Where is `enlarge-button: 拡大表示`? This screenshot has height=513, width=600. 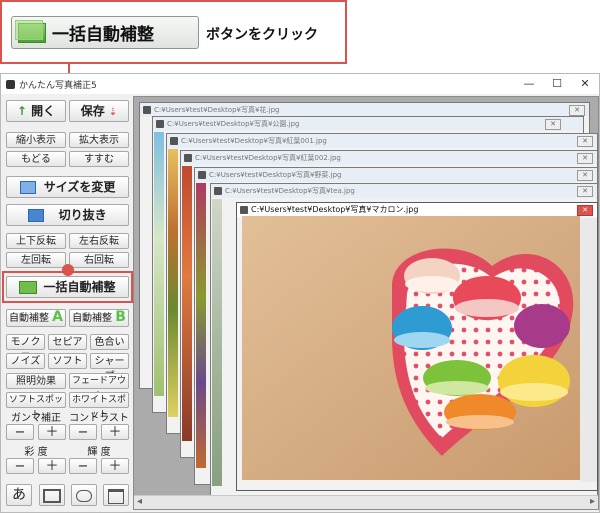 enlarge-button: 拡大表示 is located at coordinates (99, 140).